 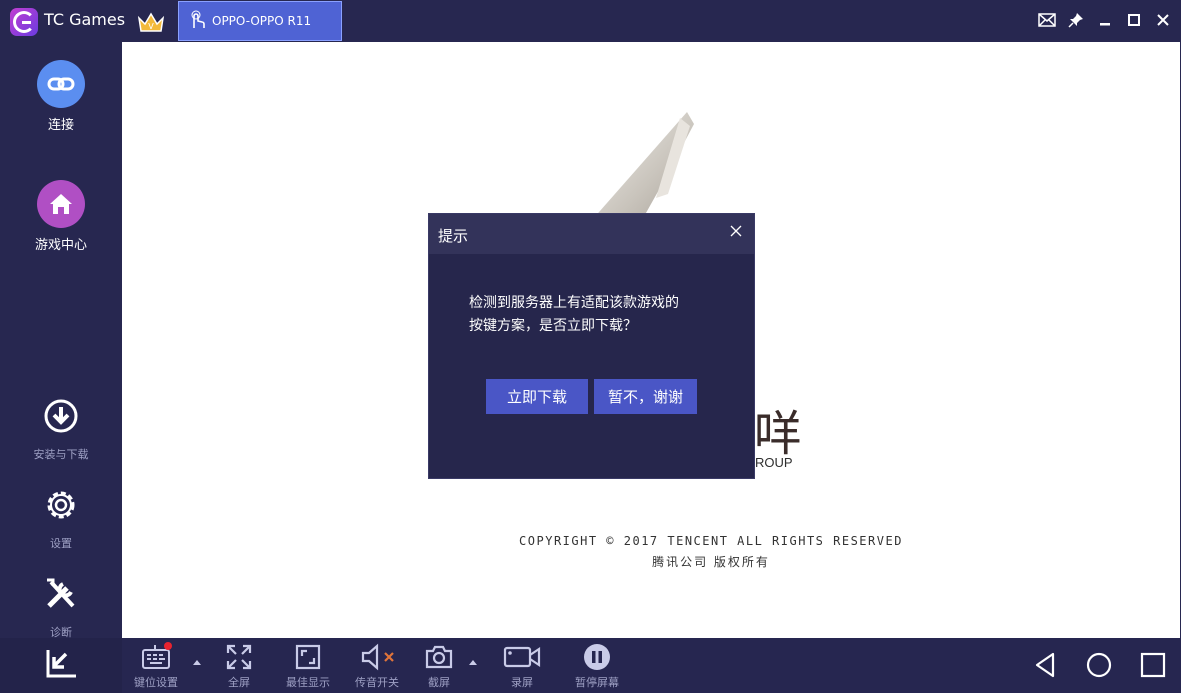 I want to click on recent-apps-icon, so click(x=1153, y=665).